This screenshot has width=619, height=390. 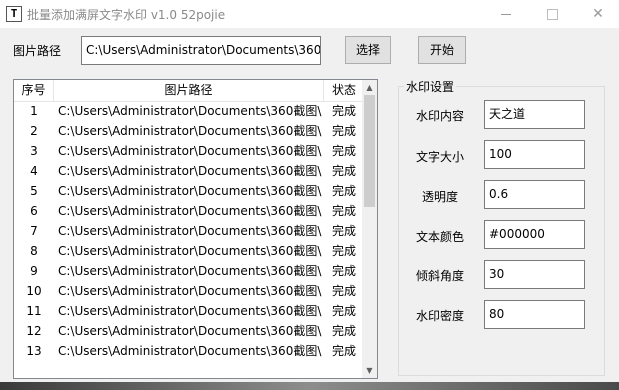 I want to click on row-index: 6, so click(x=34, y=211).